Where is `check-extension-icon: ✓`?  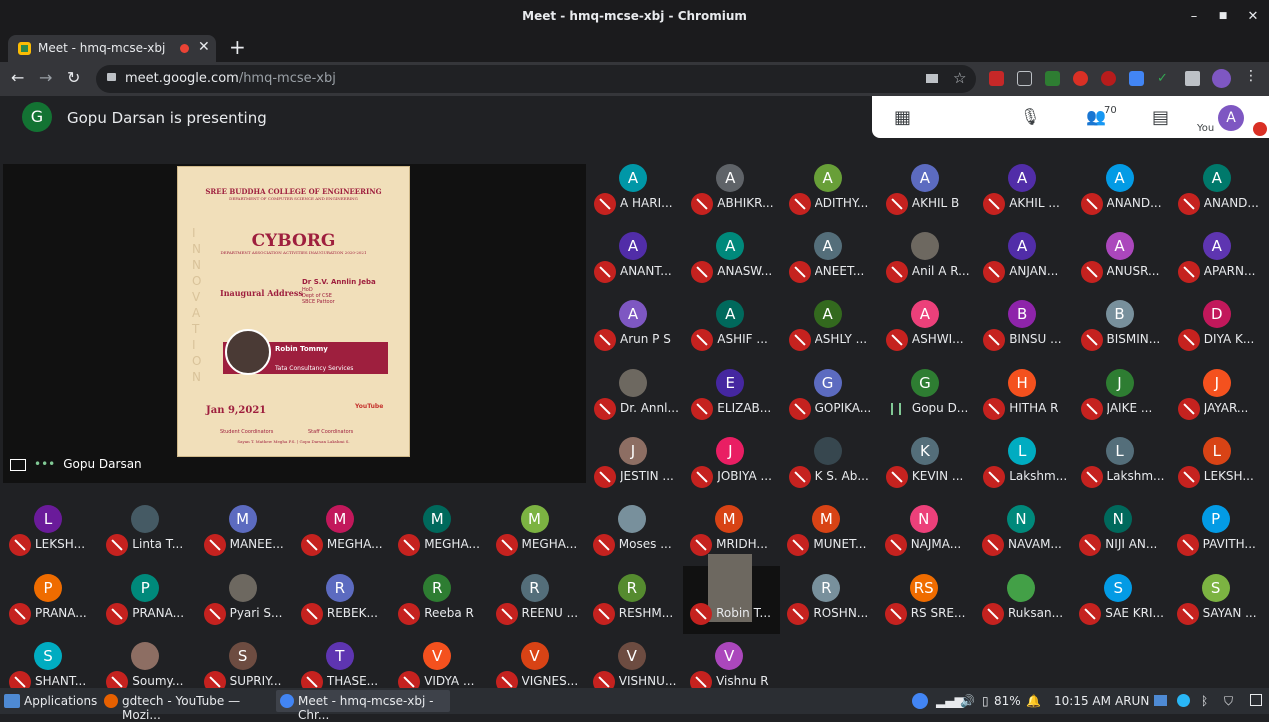 check-extension-icon: ✓ is located at coordinates (1164, 78).